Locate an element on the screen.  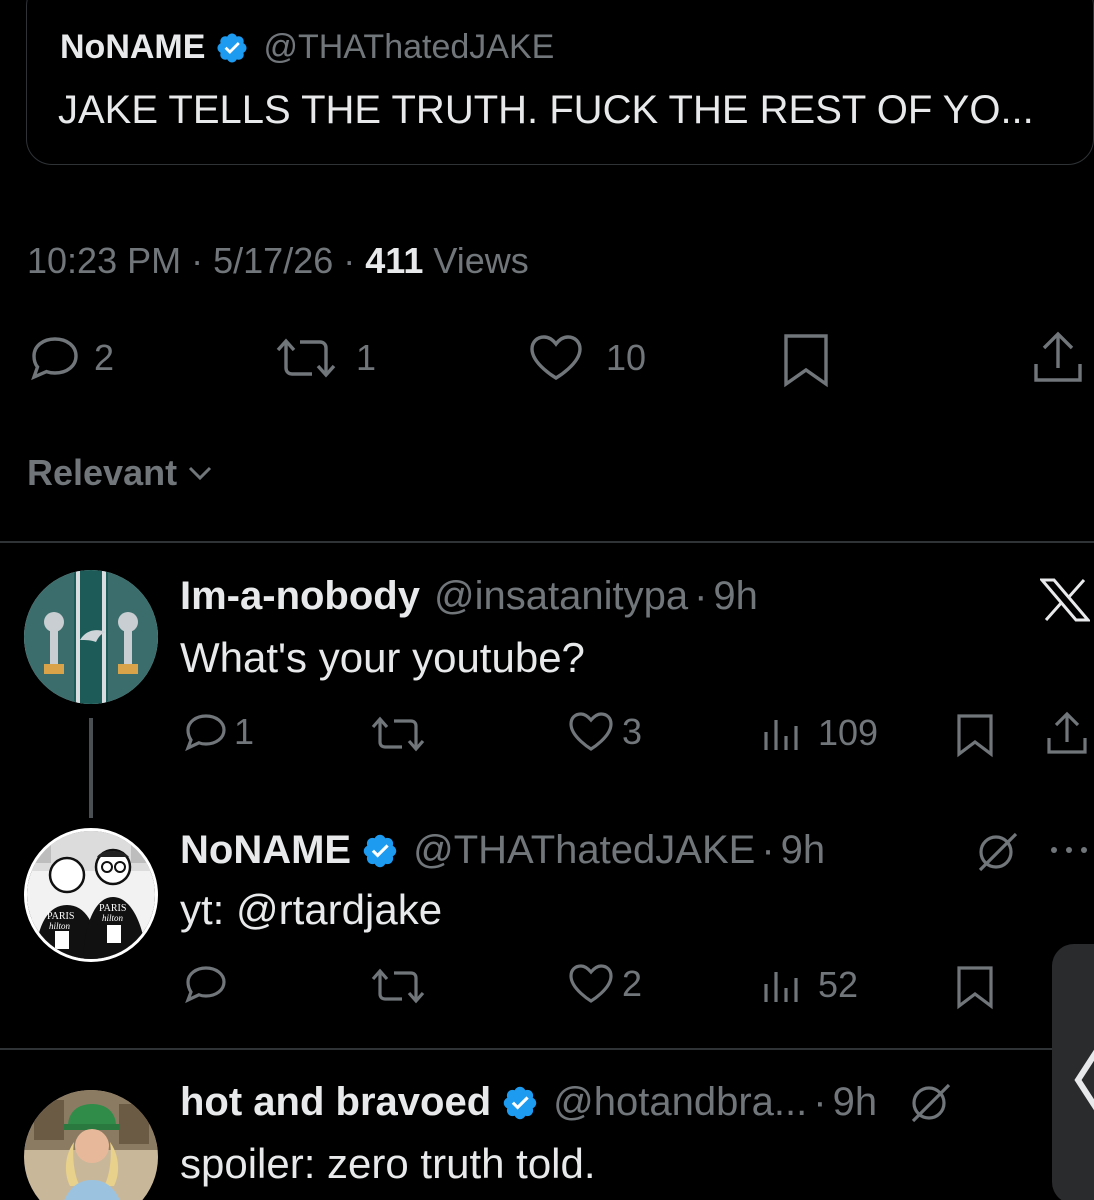
reply-author-name: Im-a-nobody is located at coordinates (300, 596).